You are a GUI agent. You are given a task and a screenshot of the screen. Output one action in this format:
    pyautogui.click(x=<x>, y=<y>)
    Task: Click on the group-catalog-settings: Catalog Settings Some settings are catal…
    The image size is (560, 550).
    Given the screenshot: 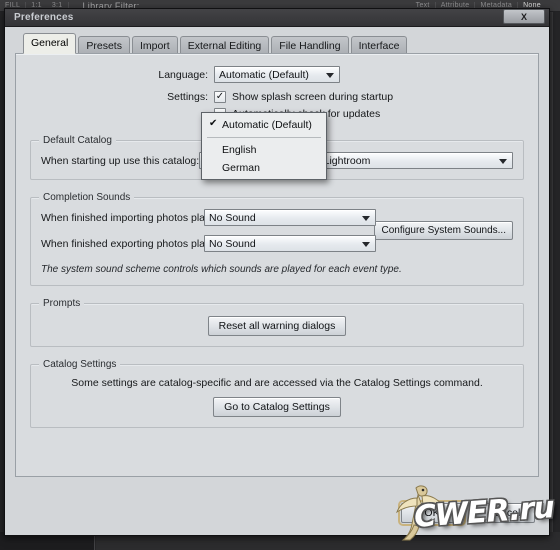 What is the action you would take?
    pyautogui.click(x=277, y=393)
    